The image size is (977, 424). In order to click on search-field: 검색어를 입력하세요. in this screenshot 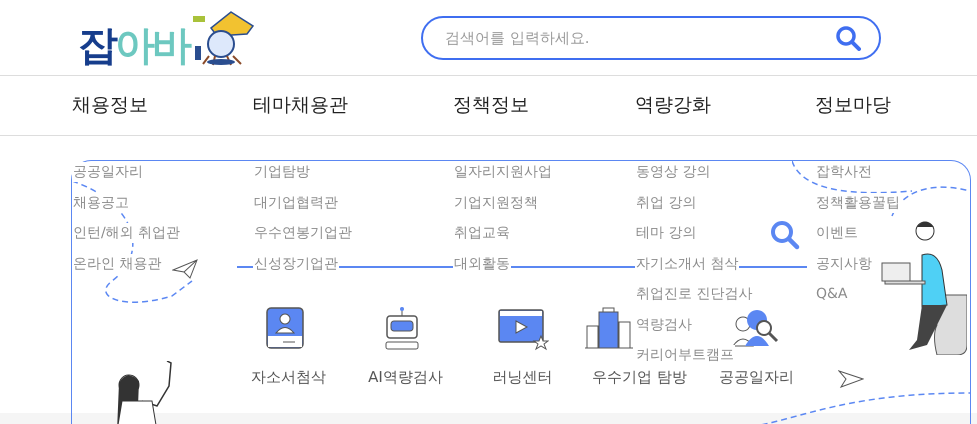, I will do `click(651, 38)`.